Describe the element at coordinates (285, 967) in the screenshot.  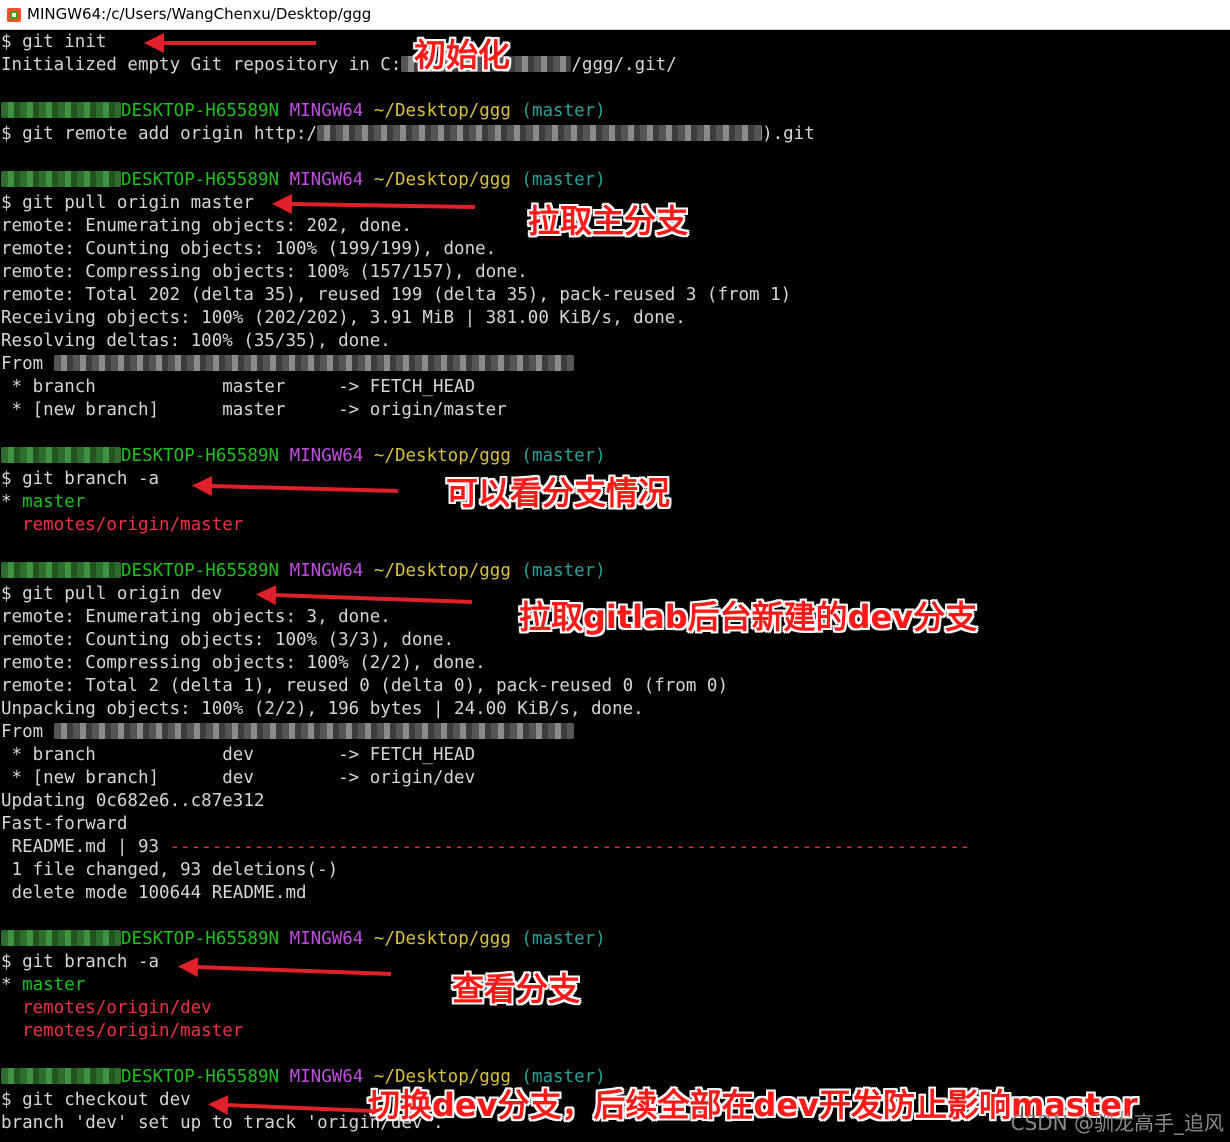
I see `arrow-view-branch` at that location.